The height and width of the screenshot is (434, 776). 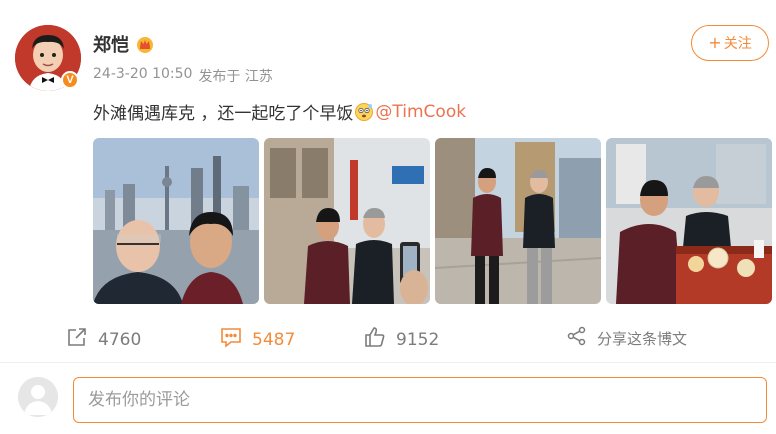 I want to click on follow-label: 关注, so click(x=737, y=44).